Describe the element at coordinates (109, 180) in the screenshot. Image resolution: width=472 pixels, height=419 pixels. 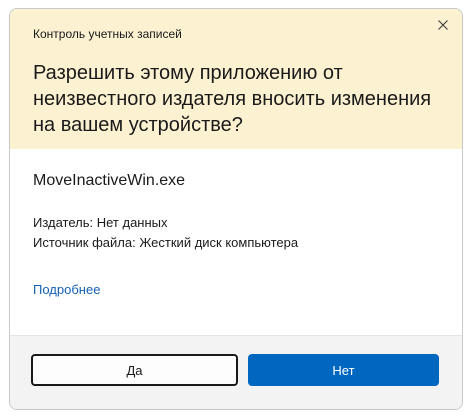
I see `program-name: MoveInactiveWin.exe` at that location.